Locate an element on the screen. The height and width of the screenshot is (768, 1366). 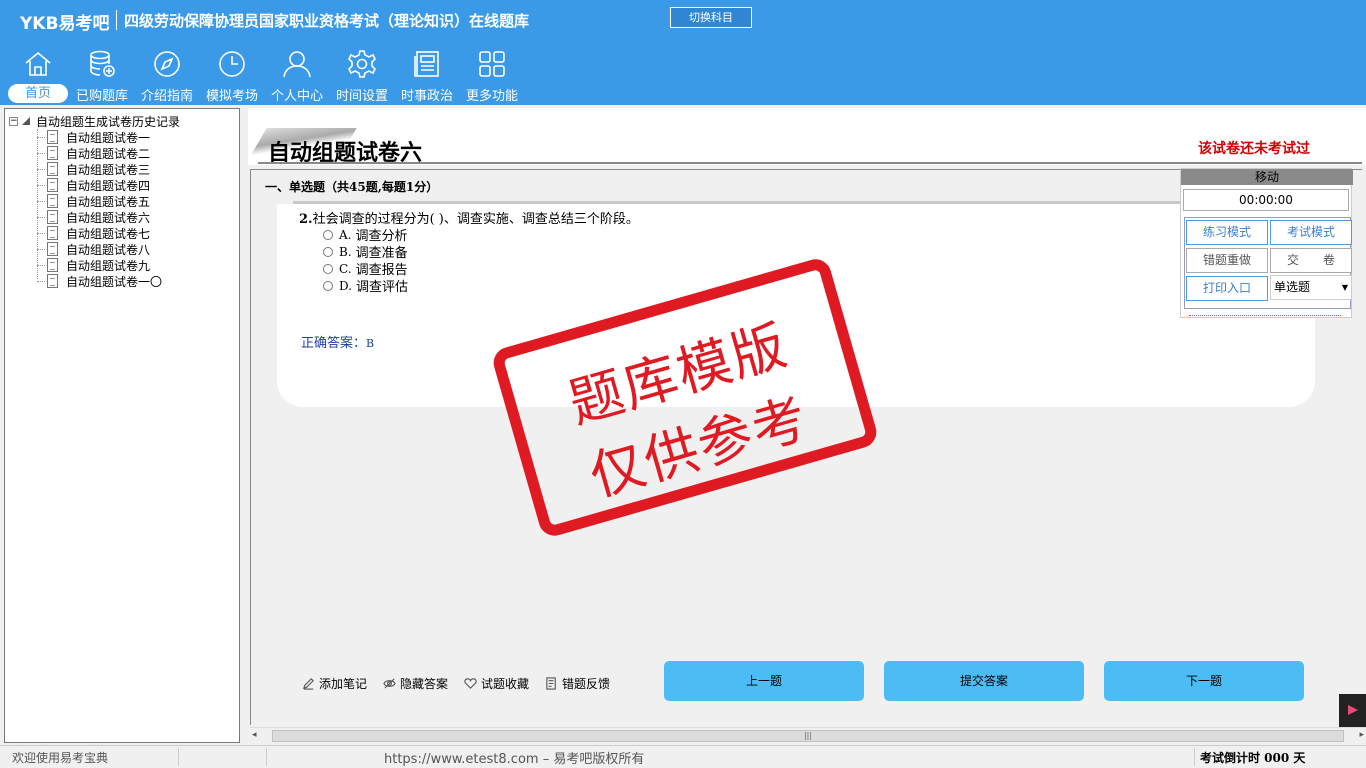
tree-item: 自动组题试卷八 is located at coordinates (93, 249).